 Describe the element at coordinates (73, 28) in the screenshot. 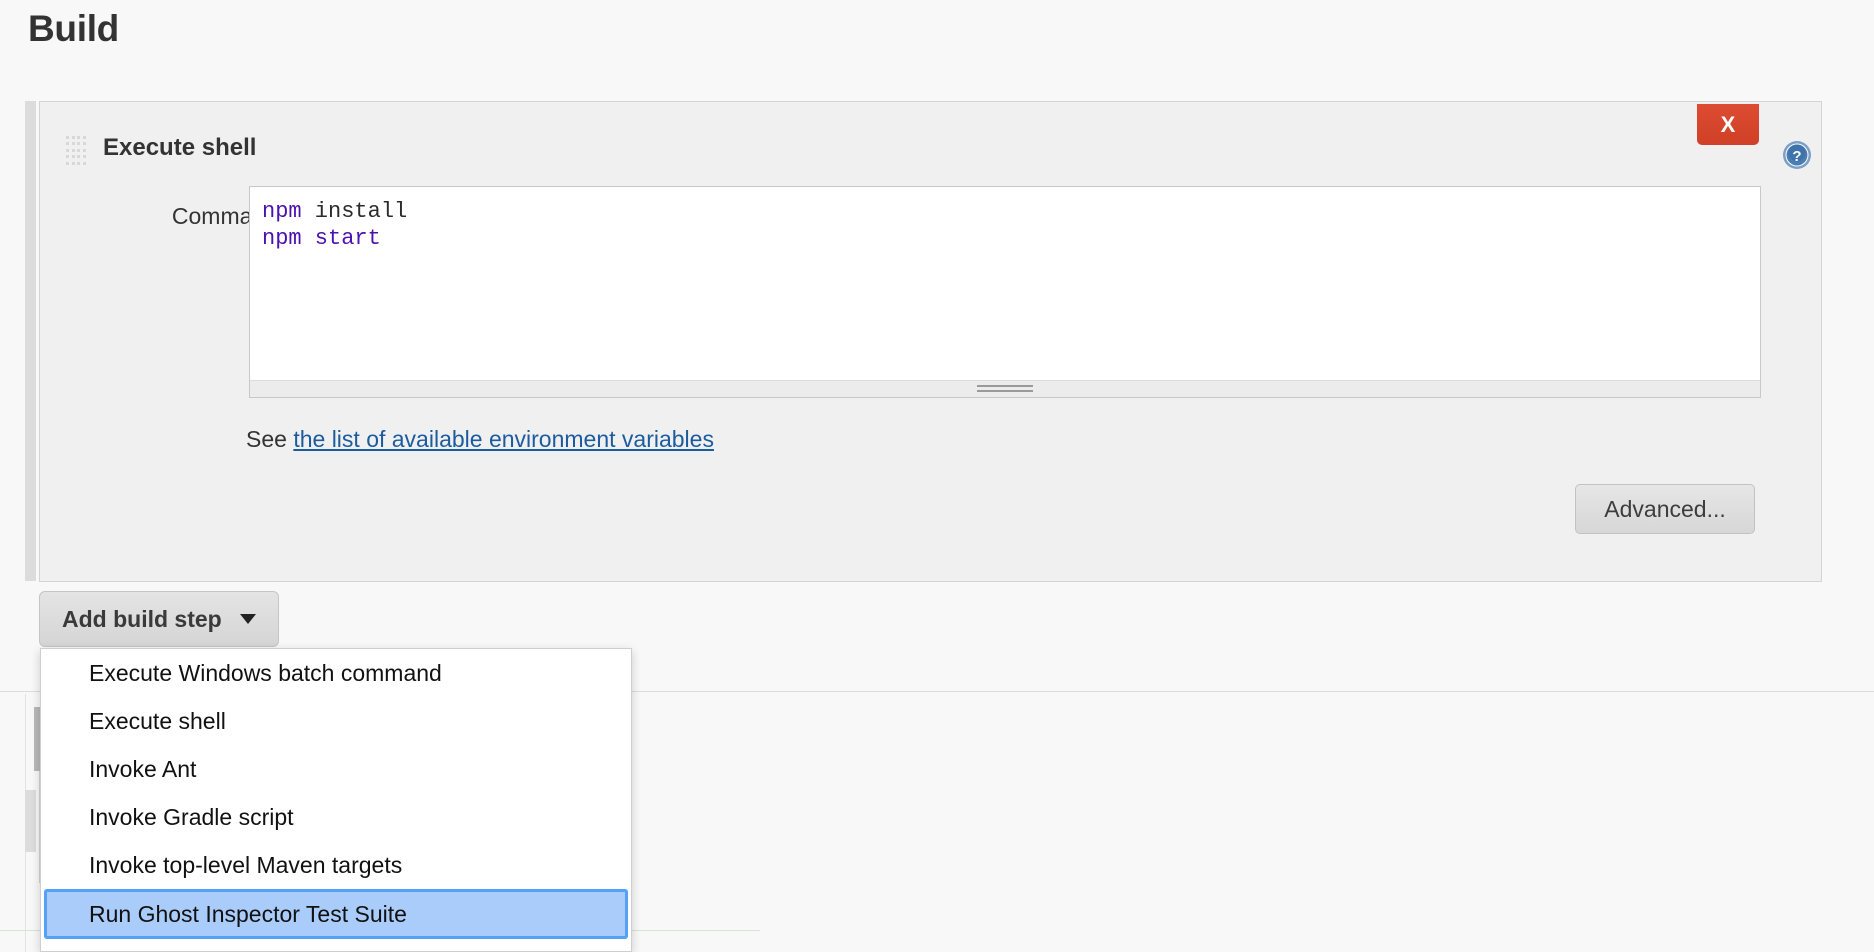

I see `page-title: Build` at that location.